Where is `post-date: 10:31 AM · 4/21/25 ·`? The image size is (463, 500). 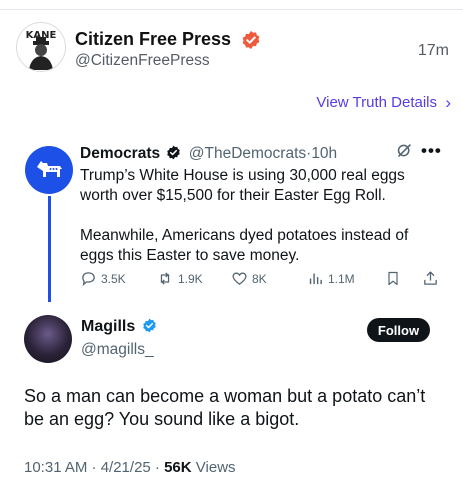 post-date: 10:31 AM · 4/21/25 · is located at coordinates (94, 467).